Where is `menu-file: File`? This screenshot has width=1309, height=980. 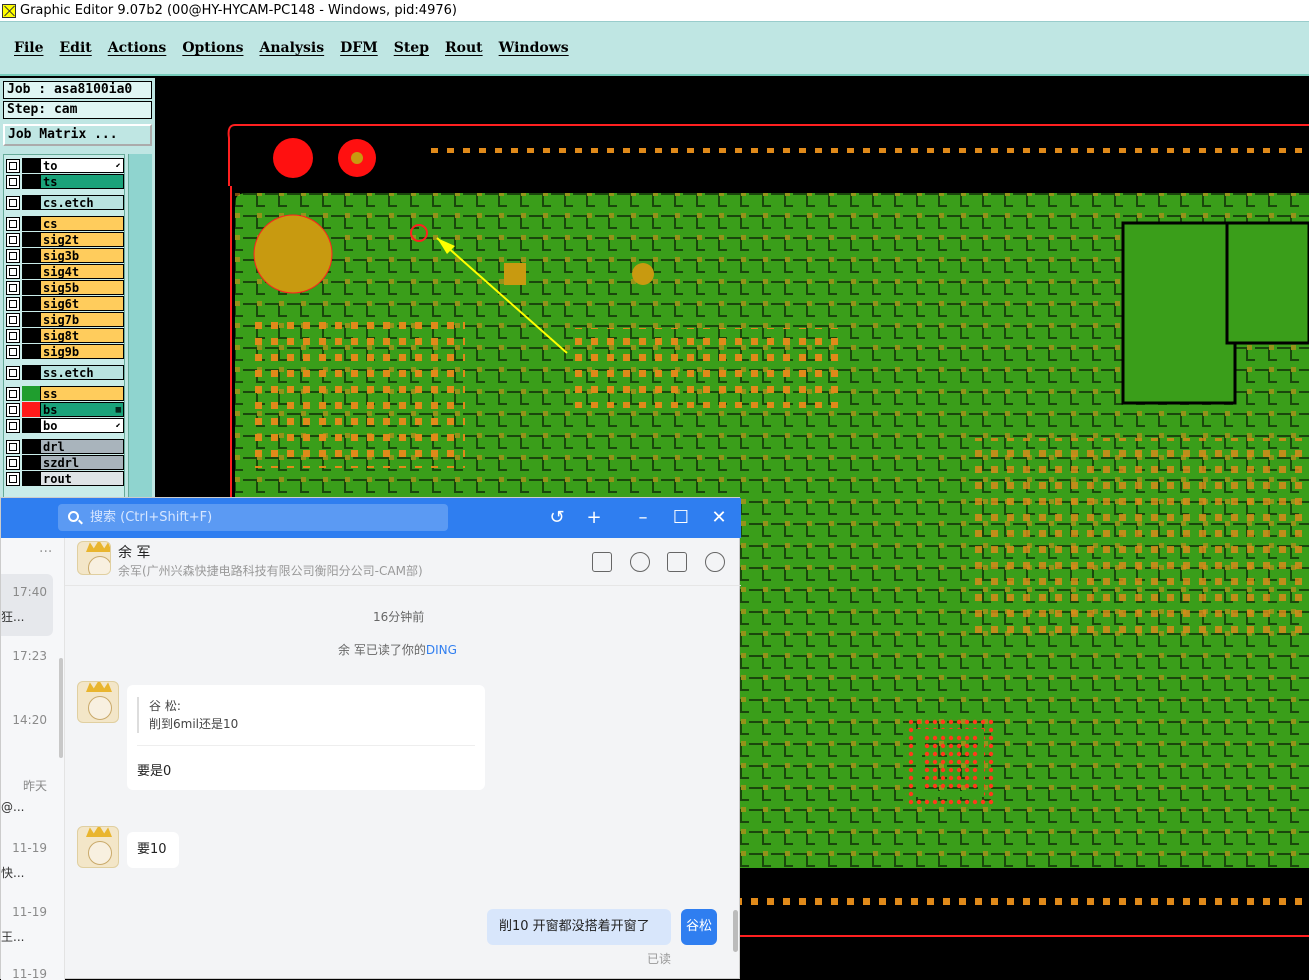
menu-file: File is located at coordinates (28, 48).